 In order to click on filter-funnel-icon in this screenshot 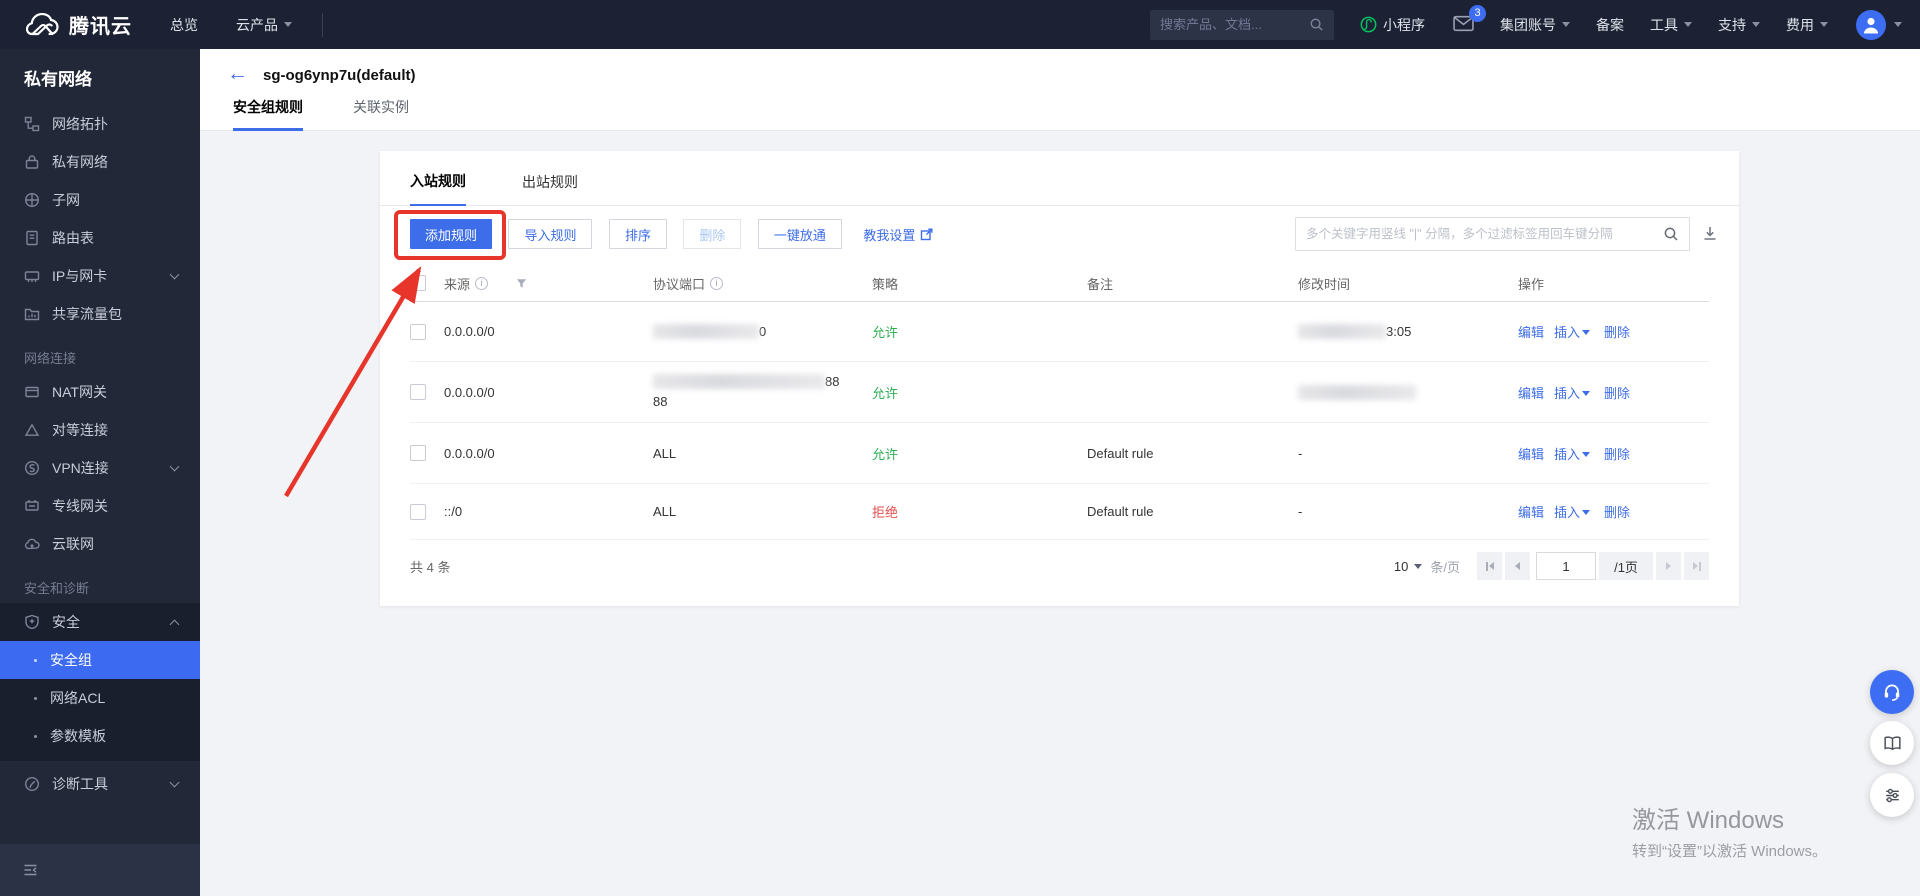, I will do `click(521, 283)`.